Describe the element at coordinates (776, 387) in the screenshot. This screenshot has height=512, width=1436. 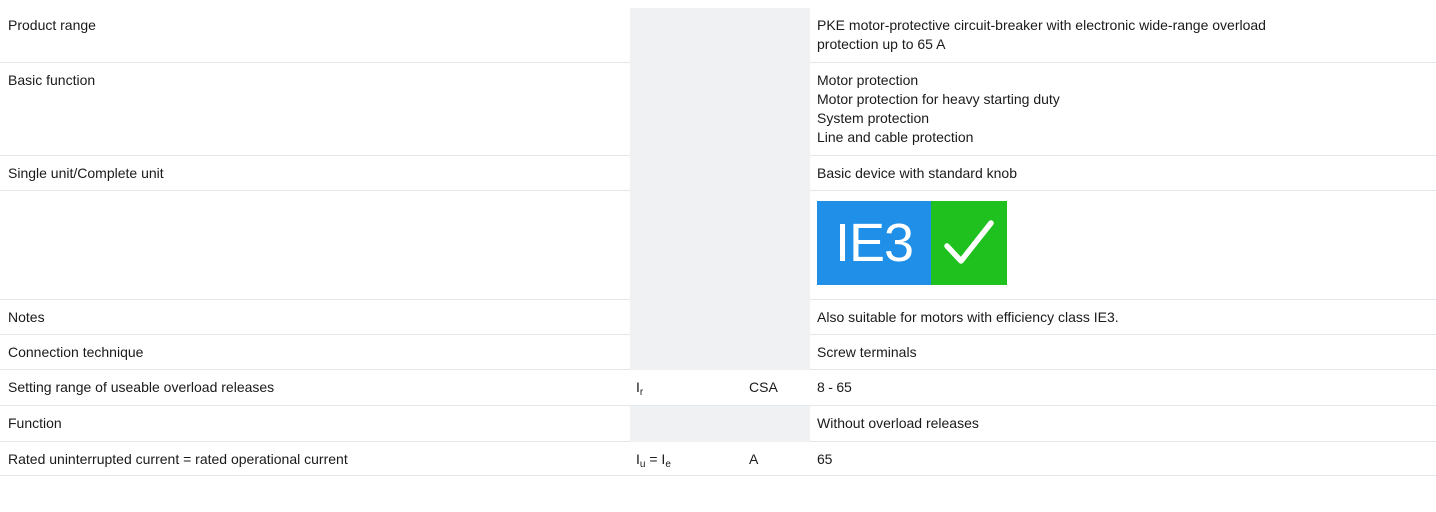
I see `row-unit: CSA` at that location.